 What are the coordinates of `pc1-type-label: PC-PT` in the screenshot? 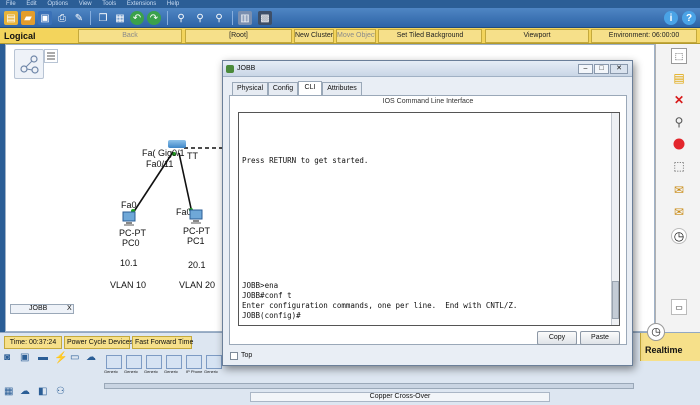 It's located at (196, 231).